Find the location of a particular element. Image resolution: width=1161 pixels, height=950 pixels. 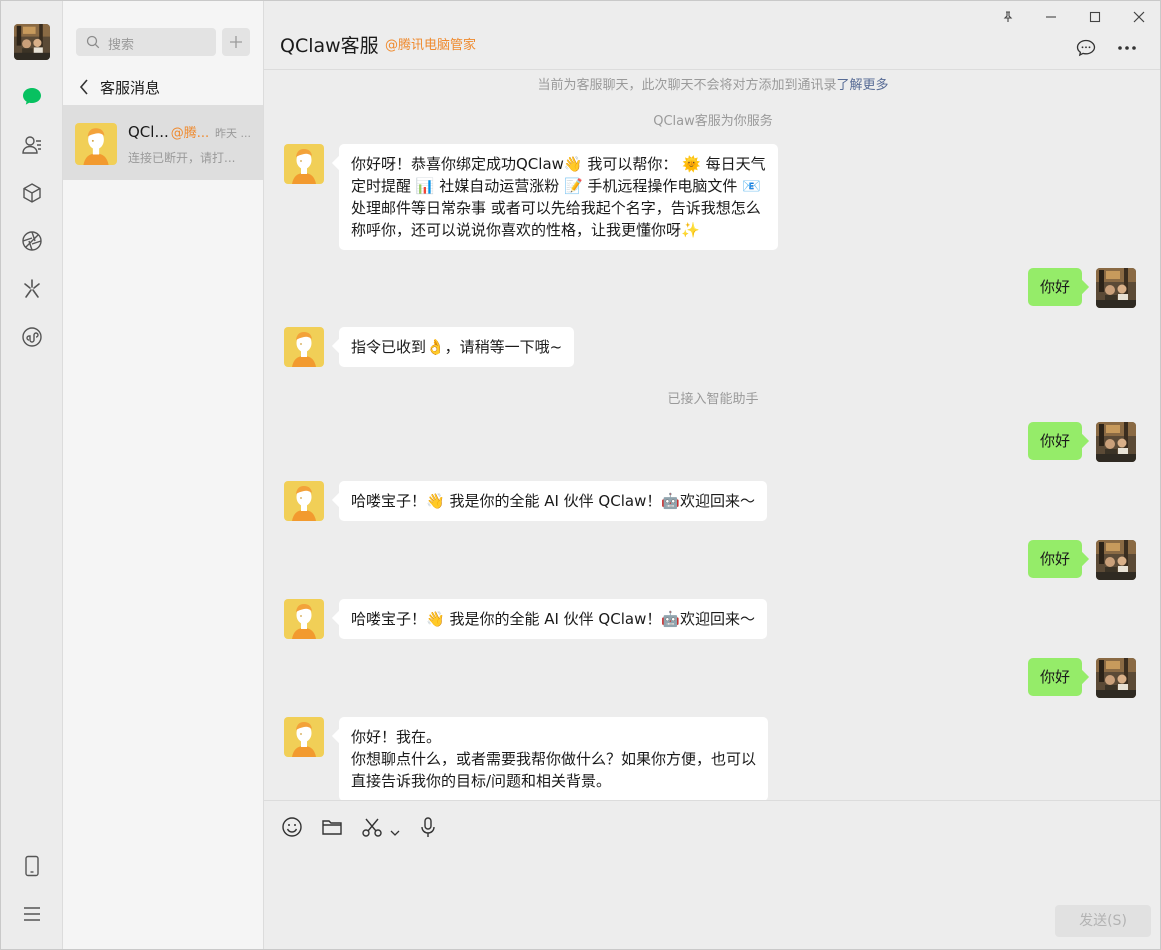

chat-info-icon is located at coordinates (1086, 48).